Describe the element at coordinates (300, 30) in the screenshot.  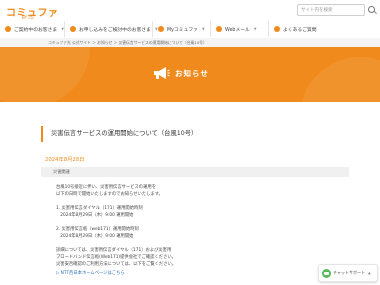
I see `nav-item-label: よくあるご質問` at that location.